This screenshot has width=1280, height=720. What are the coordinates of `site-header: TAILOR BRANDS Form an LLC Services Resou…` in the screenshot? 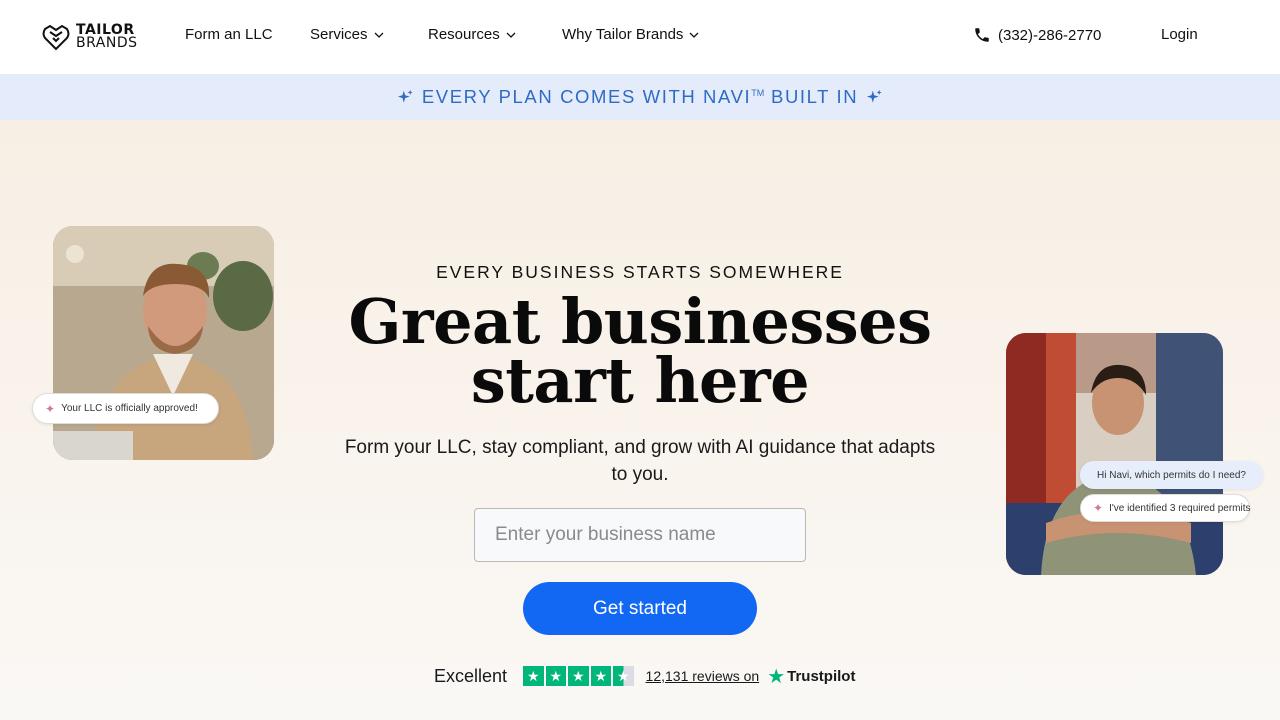 It's located at (640, 37).